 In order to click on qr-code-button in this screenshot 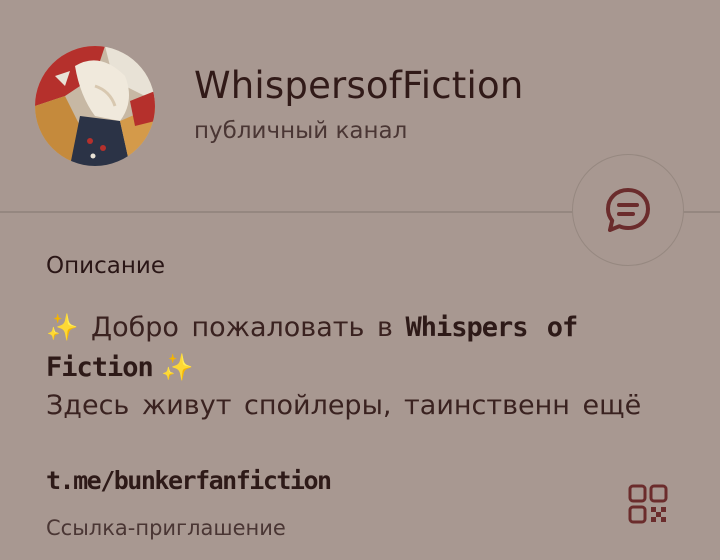, I will do `click(648, 504)`.